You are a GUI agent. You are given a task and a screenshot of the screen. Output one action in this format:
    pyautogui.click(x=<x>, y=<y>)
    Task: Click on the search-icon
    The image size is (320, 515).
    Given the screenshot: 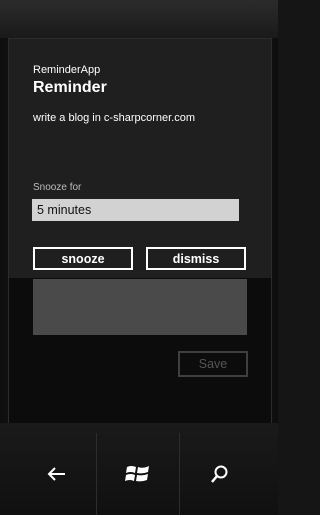 What is the action you would take?
    pyautogui.click(x=219, y=474)
    